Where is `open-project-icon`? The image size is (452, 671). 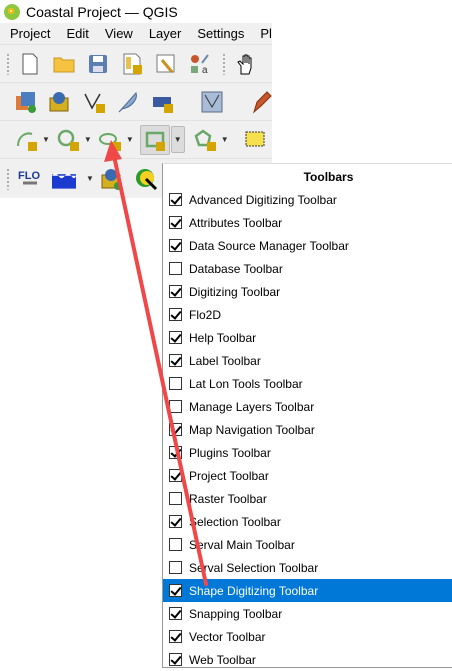
open-project-icon is located at coordinates (64, 64).